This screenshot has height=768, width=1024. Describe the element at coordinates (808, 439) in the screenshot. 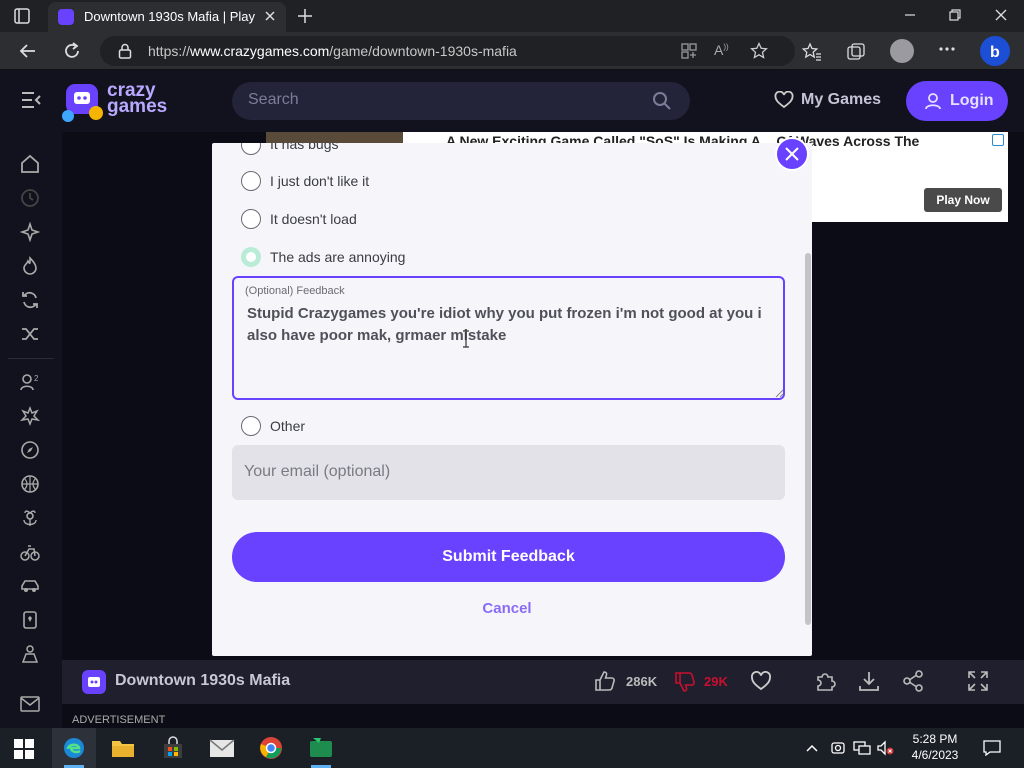

I see `modal-scrollbar` at that location.